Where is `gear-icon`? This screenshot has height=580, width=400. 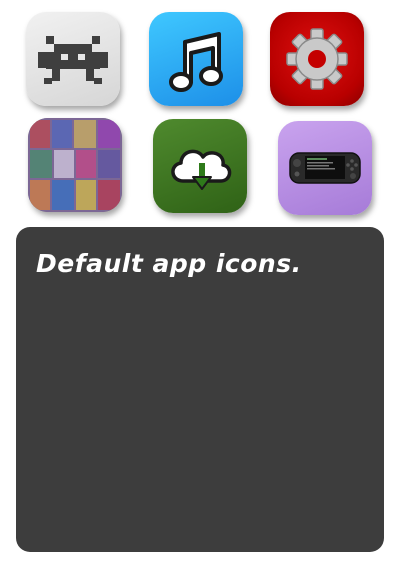 gear-icon is located at coordinates (317, 59).